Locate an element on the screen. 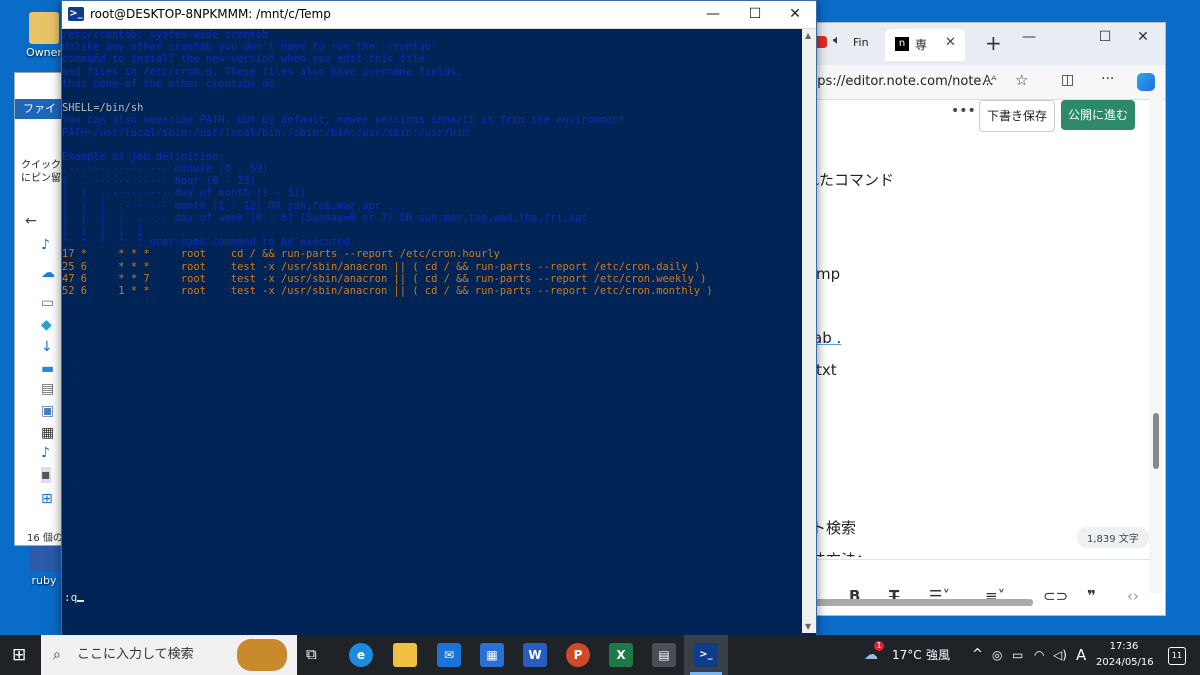 The image size is (1200, 675). downloads-icon: ↓ is located at coordinates (47, 347).